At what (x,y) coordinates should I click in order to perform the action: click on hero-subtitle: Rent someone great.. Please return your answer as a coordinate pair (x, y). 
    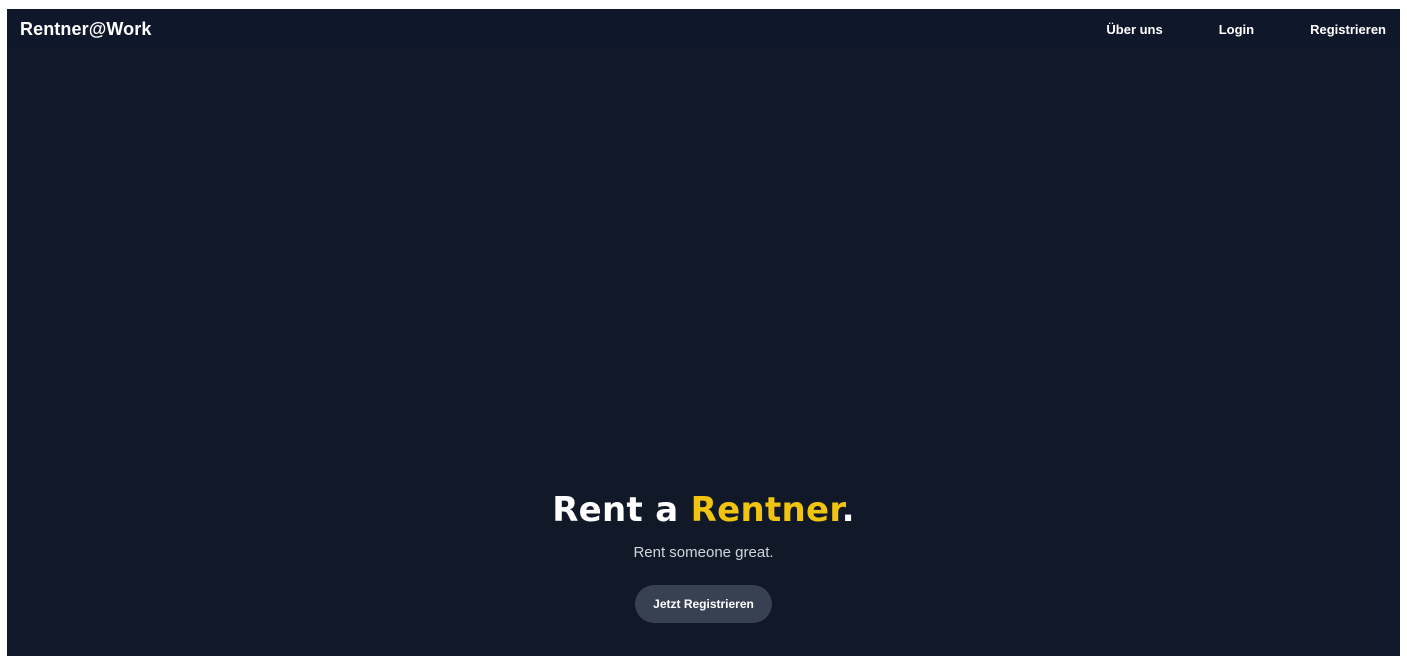
    Looking at the image, I should click on (703, 552).